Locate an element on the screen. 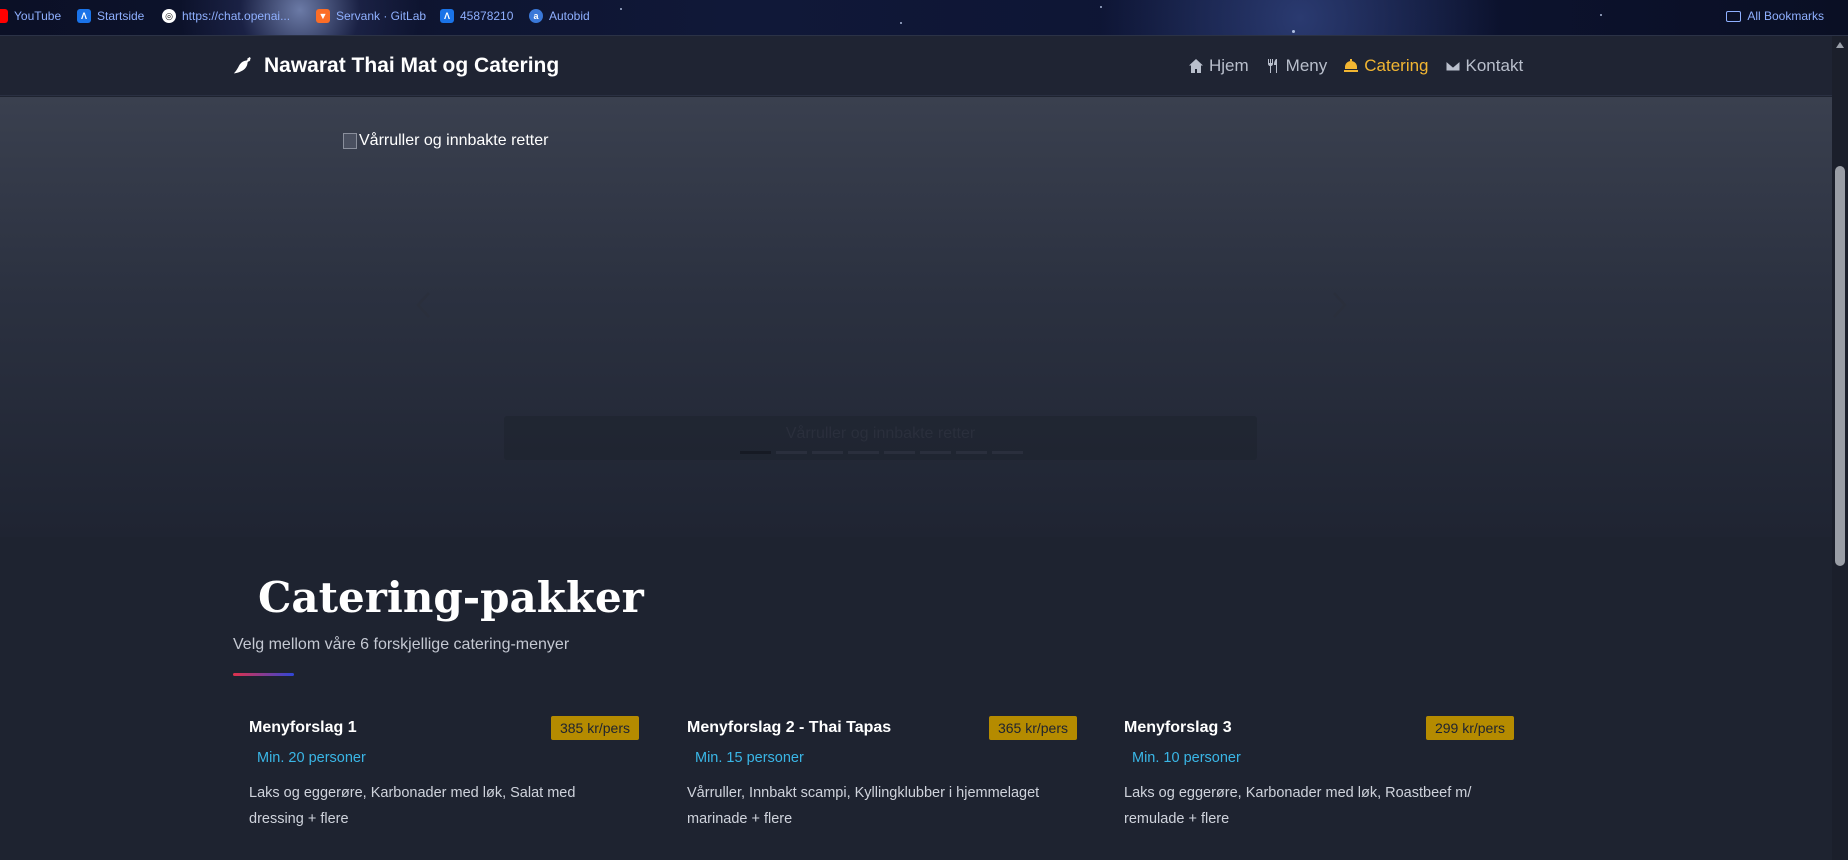 The height and width of the screenshot is (860, 1848). all-bookmarks-label: All Bookmarks is located at coordinates (1785, 16).